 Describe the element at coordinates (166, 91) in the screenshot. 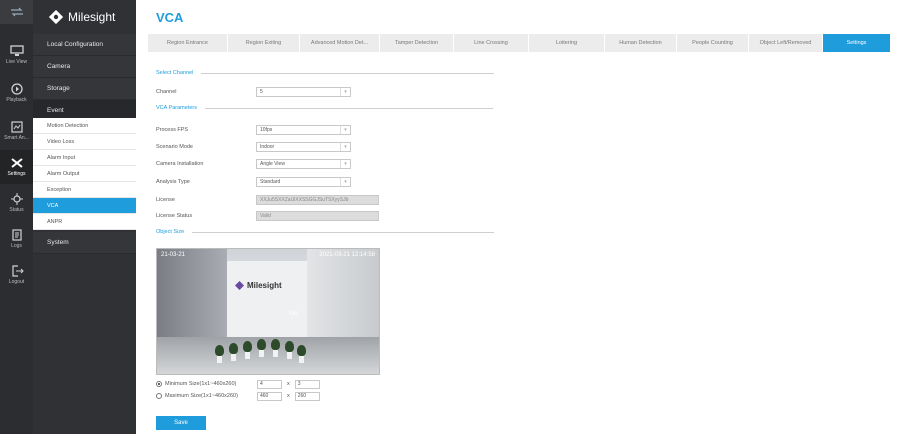

I see `channel-label: Channel` at that location.